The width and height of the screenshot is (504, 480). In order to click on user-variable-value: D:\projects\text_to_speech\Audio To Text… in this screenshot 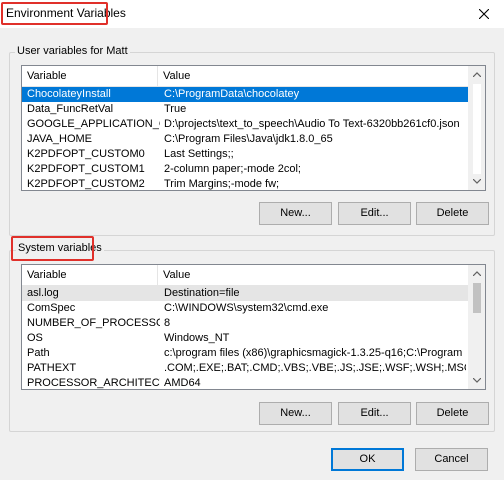, I will do `click(312, 124)`.